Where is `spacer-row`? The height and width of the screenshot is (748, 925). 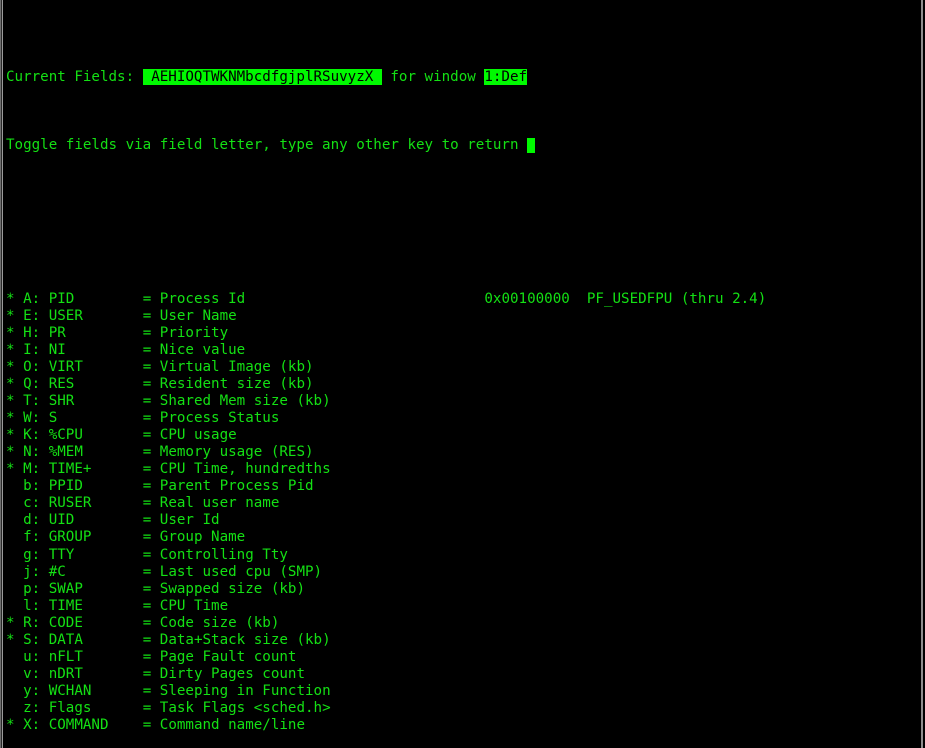 spacer-row is located at coordinates (462, 214).